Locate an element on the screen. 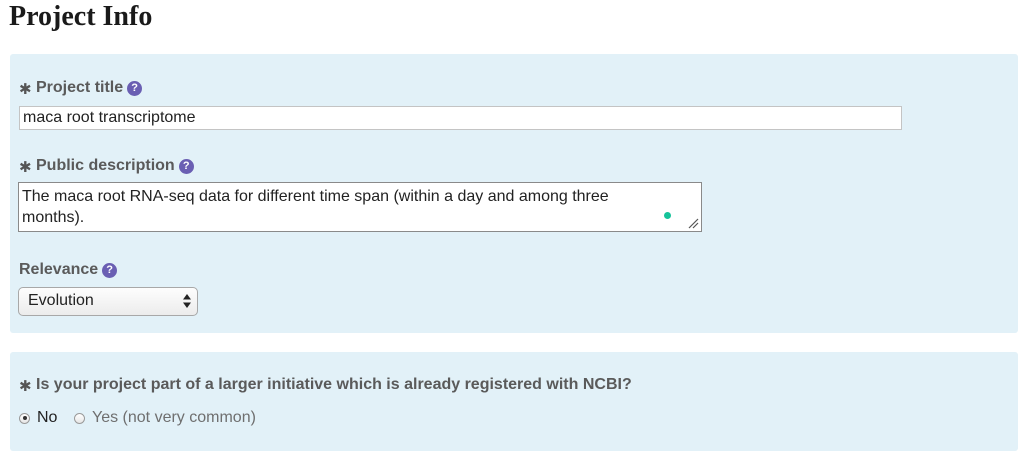 The height and width of the screenshot is (473, 1018). public-description-label-text: Public description is located at coordinates (105, 165).